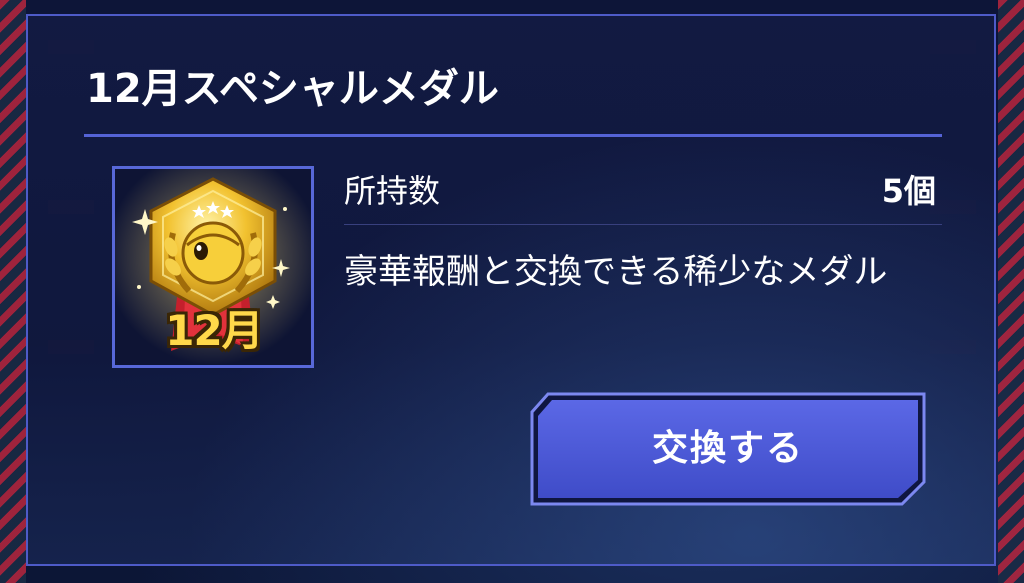 Image resolution: width=1024 pixels, height=583 pixels. I want to click on info-divider, so click(643, 224).